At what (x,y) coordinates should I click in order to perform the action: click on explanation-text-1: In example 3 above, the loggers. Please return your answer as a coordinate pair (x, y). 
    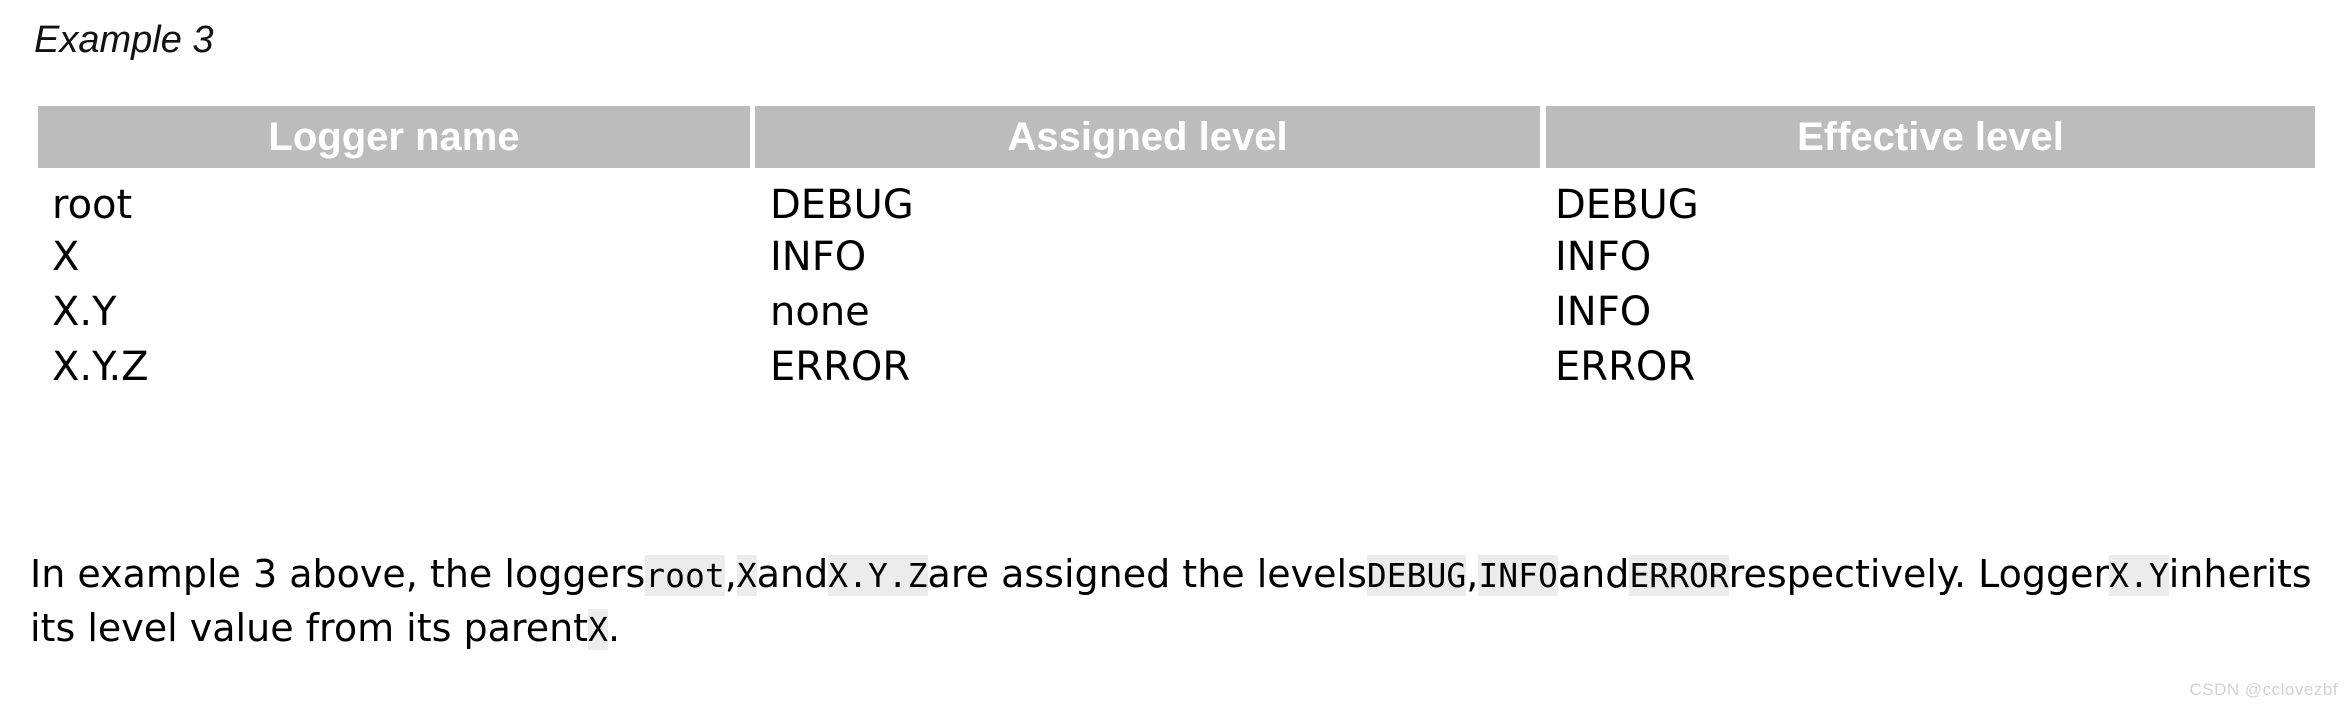
    Looking at the image, I should click on (338, 574).